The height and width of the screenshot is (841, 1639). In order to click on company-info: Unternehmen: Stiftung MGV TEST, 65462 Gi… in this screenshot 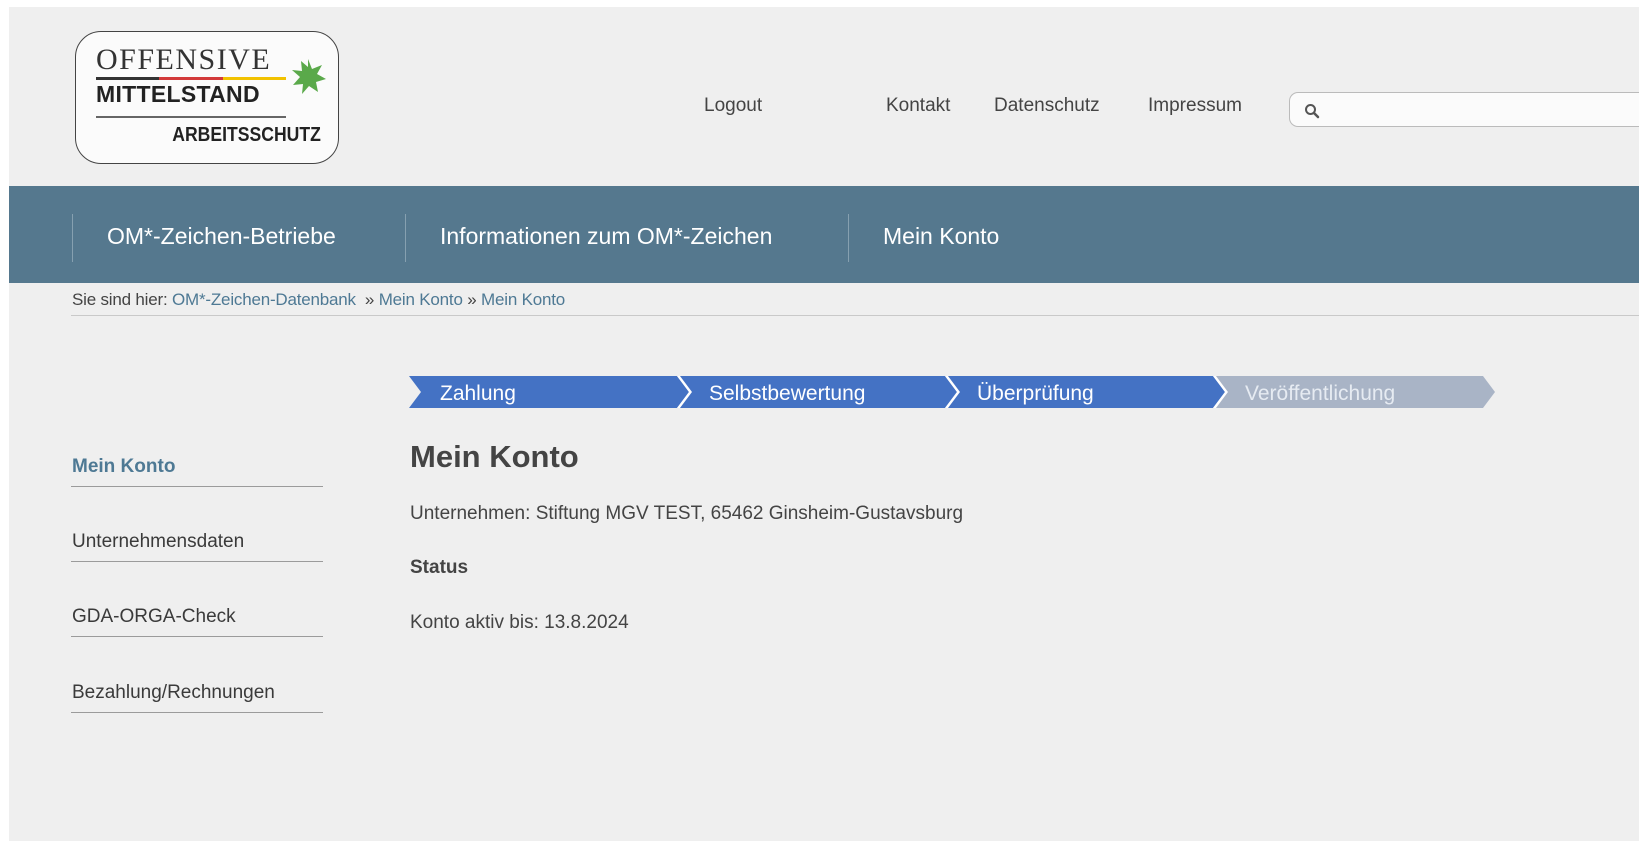, I will do `click(686, 514)`.